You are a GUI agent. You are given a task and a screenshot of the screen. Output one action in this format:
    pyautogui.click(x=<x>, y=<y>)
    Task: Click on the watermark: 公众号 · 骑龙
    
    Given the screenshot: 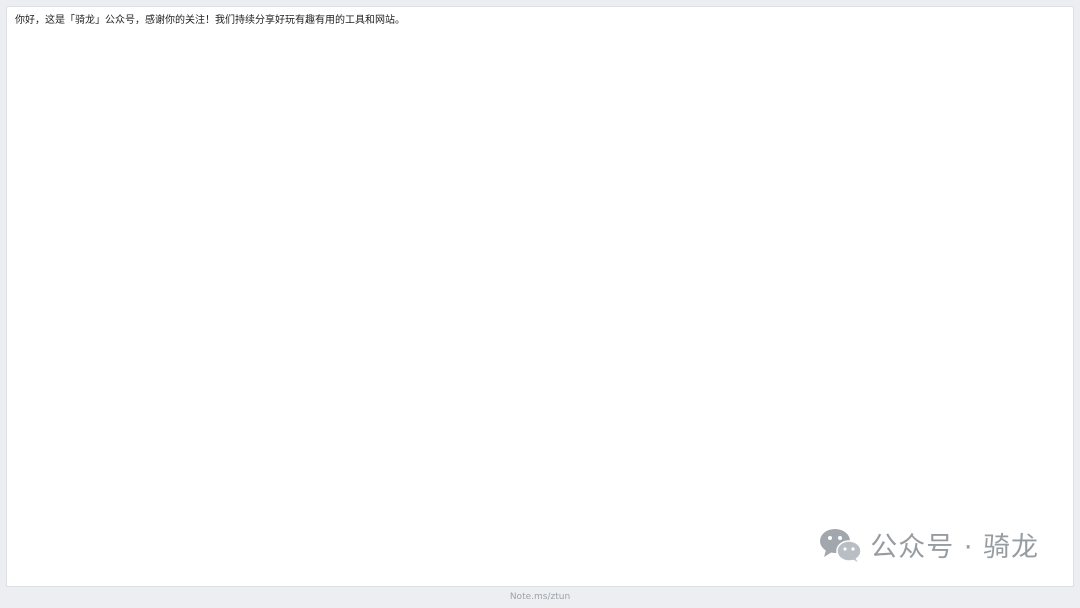 What is the action you would take?
    pyautogui.click(x=928, y=544)
    